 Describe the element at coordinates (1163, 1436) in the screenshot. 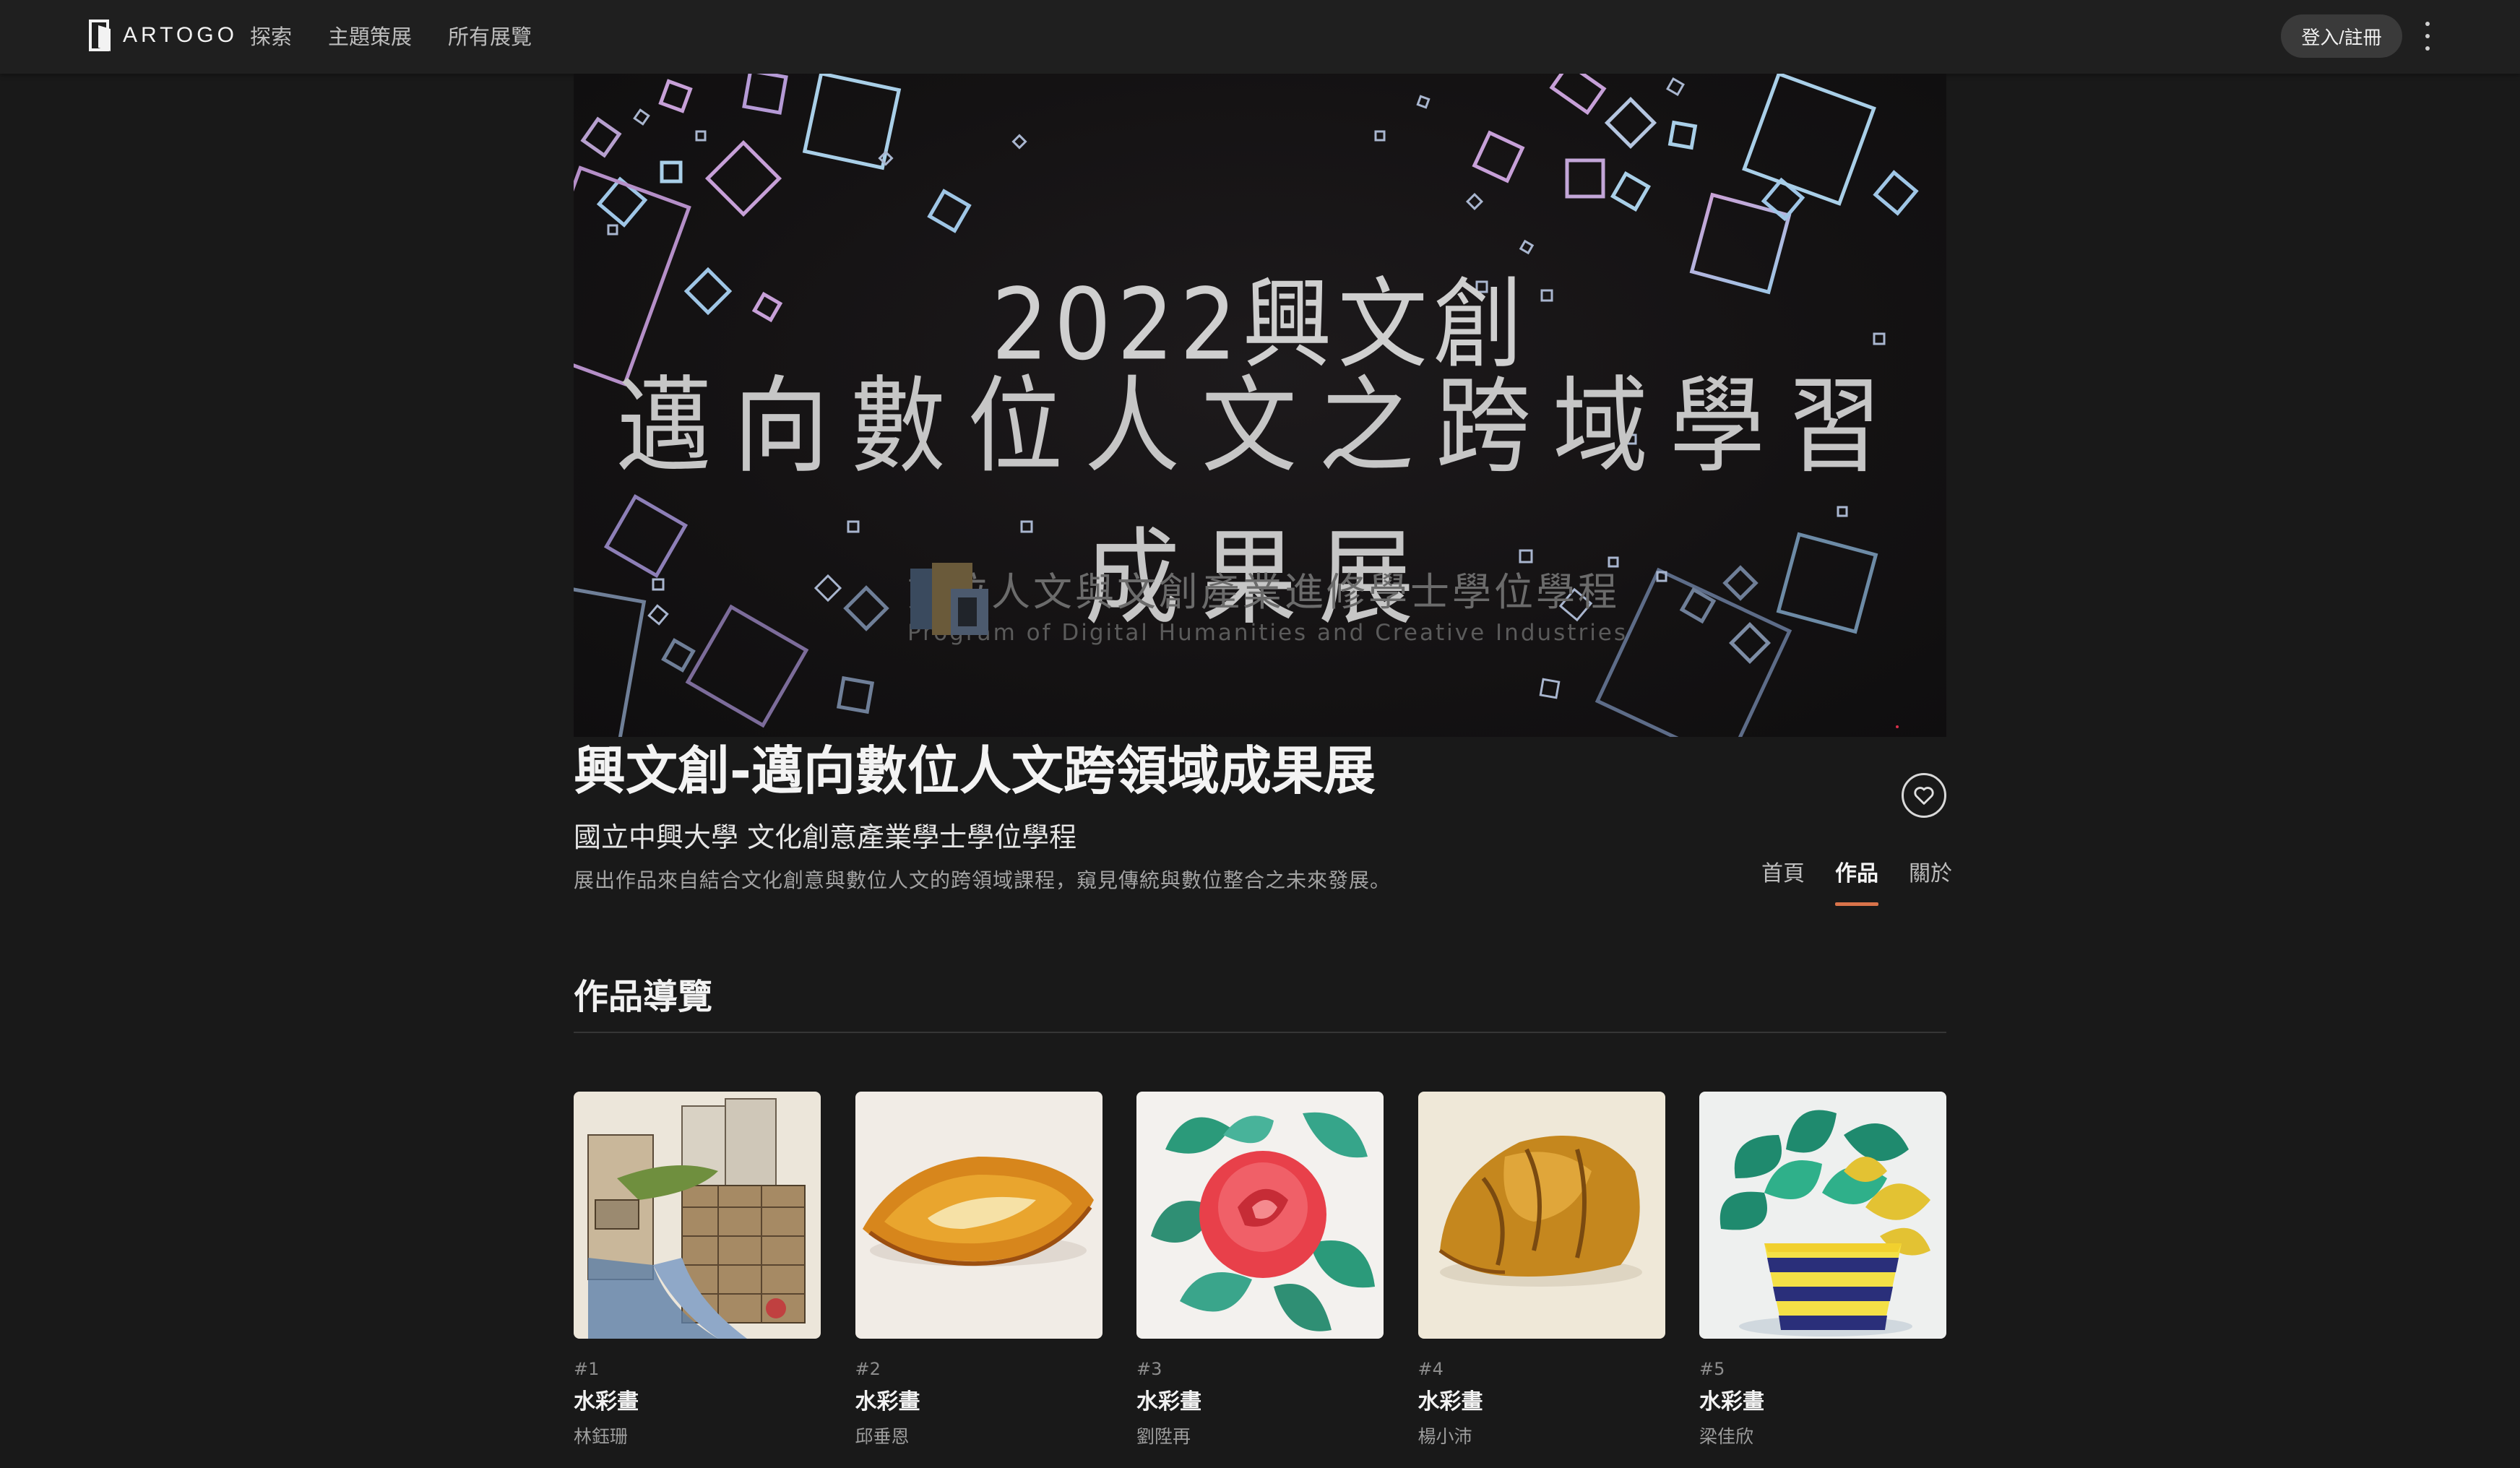

I see `work-artist: 劉陞再` at that location.